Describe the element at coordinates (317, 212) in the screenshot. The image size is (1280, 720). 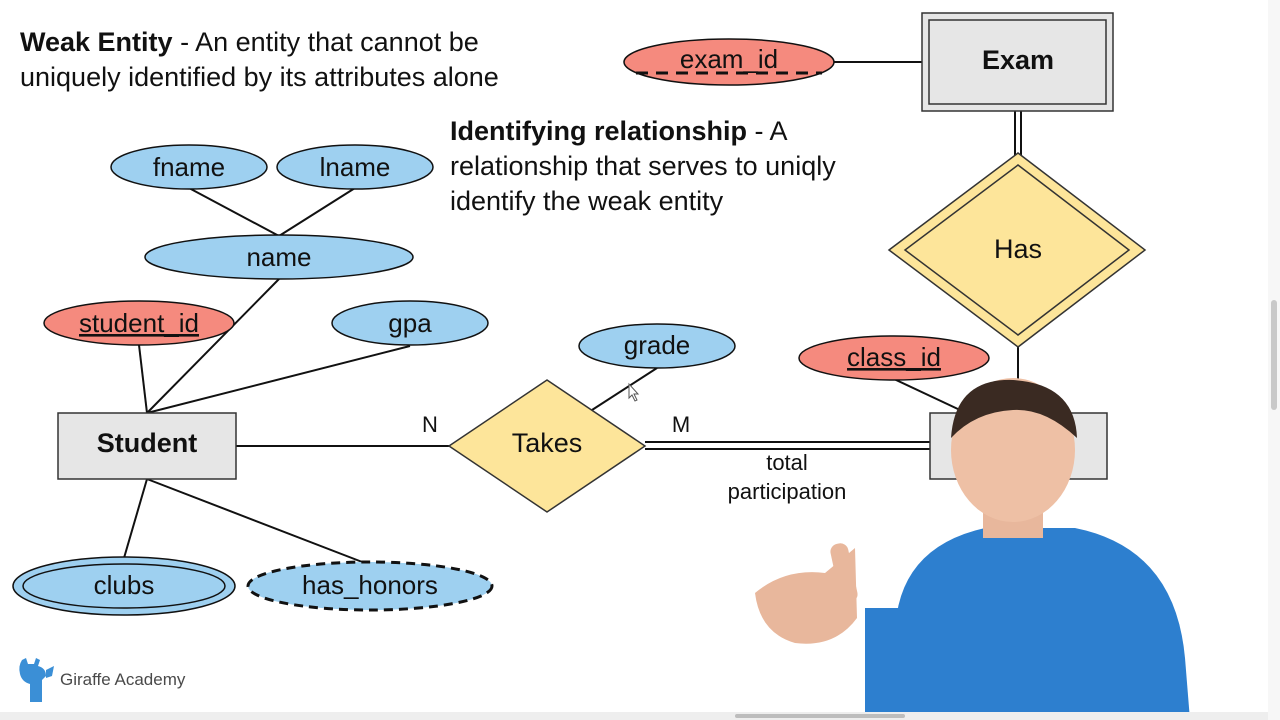
I see `lname-name-line` at that location.